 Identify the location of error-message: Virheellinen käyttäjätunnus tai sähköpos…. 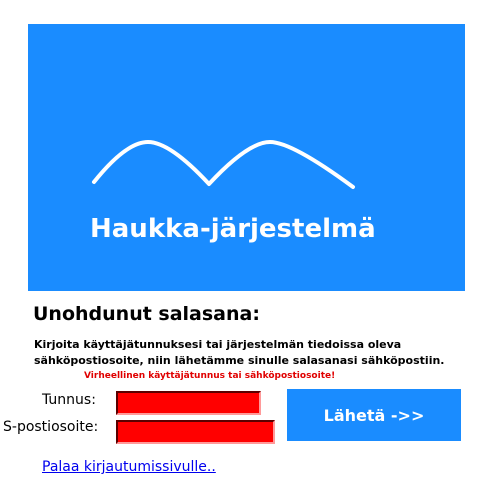
(210, 376).